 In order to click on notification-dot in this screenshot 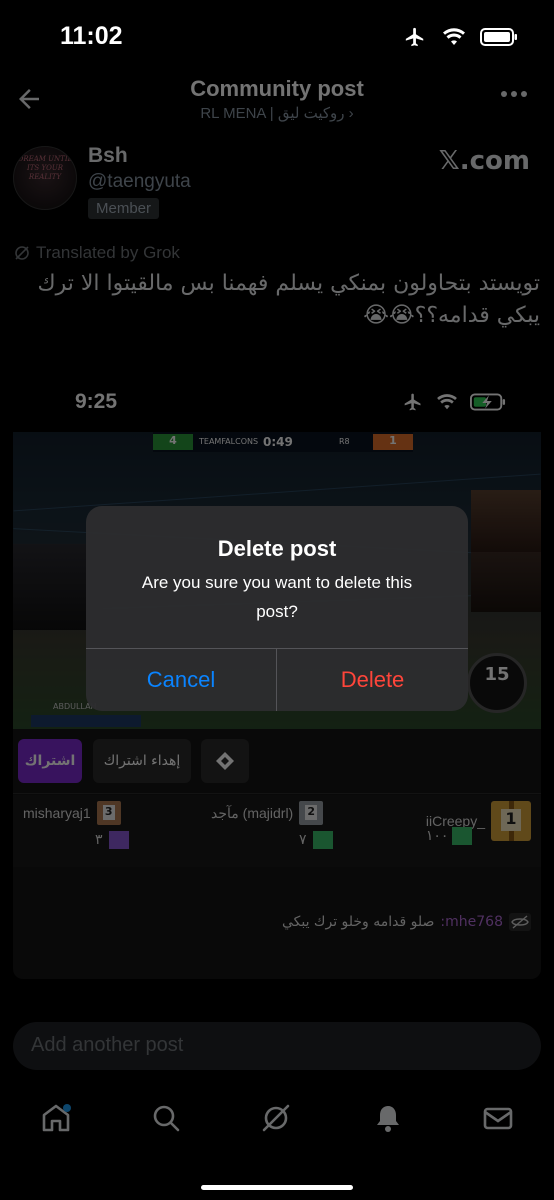, I will do `click(67, 1108)`.